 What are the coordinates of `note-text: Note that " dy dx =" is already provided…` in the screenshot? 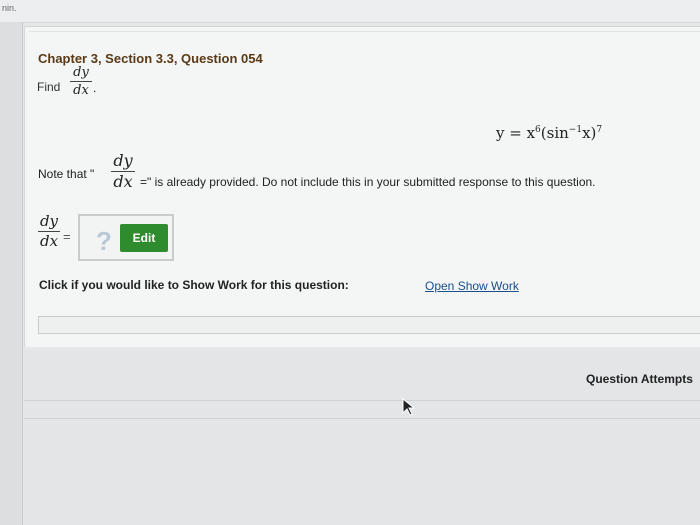 It's located at (368, 175).